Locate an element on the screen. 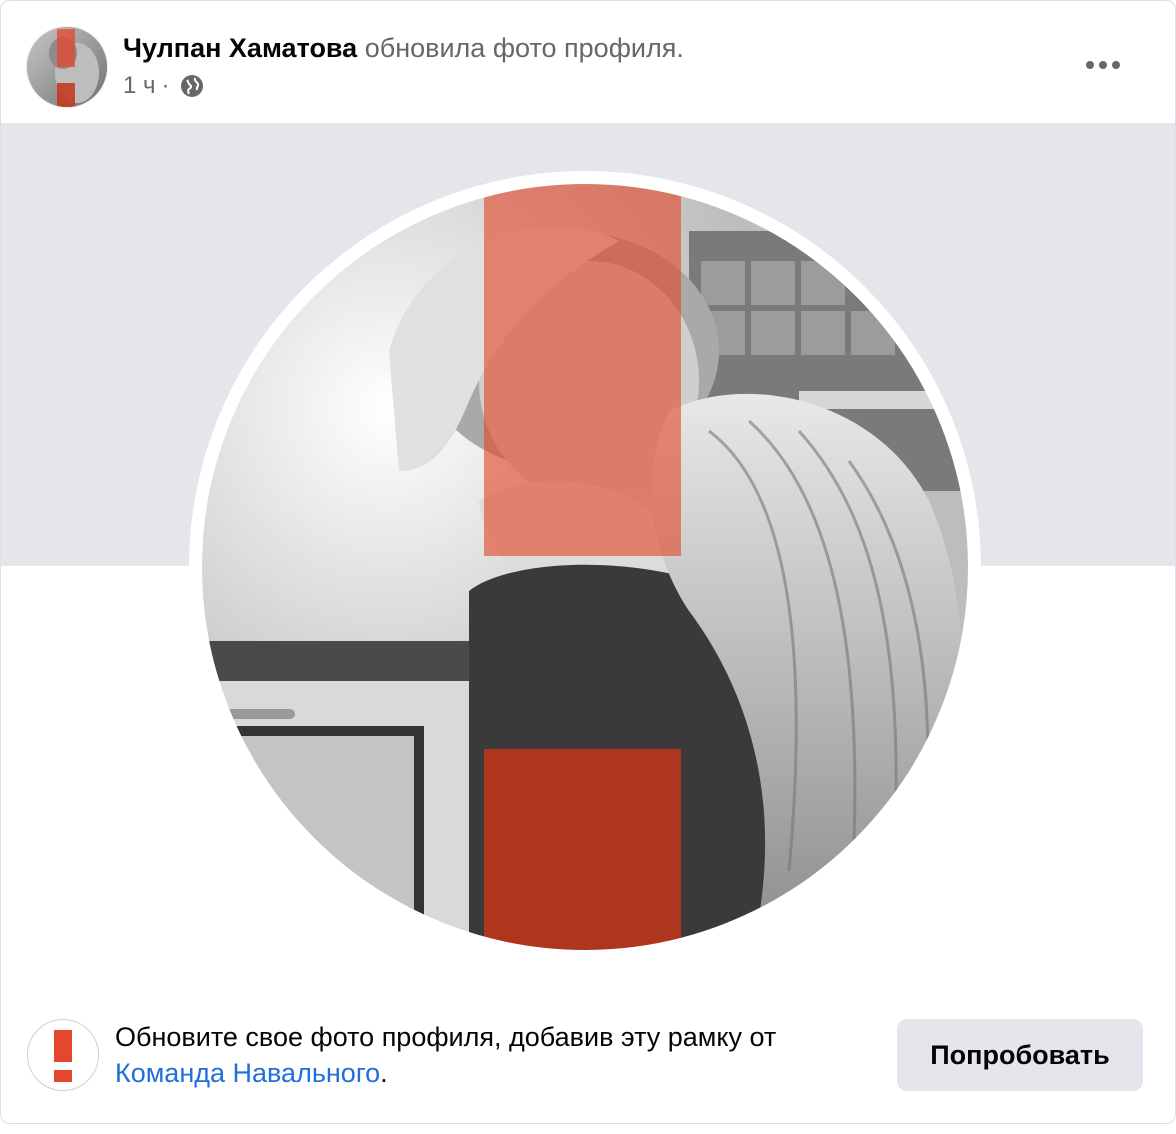  more-options-button is located at coordinates (1103, 65).